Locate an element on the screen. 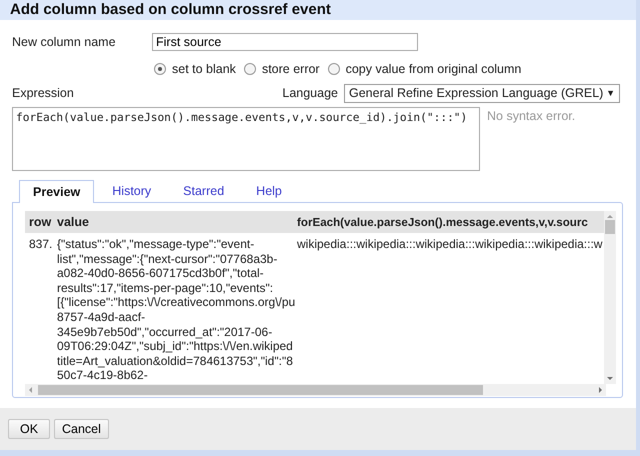  scroll-right-icon is located at coordinates (600, 390).